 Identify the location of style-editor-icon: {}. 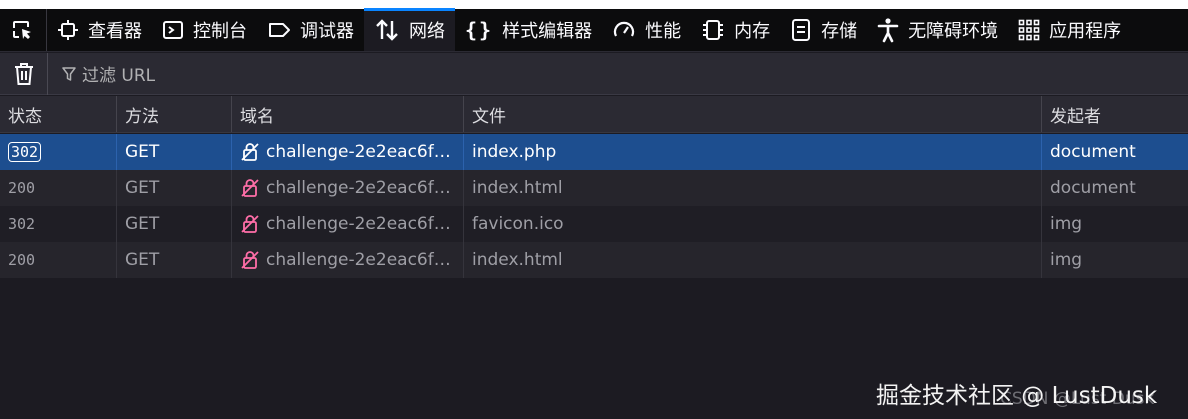
(479, 30).